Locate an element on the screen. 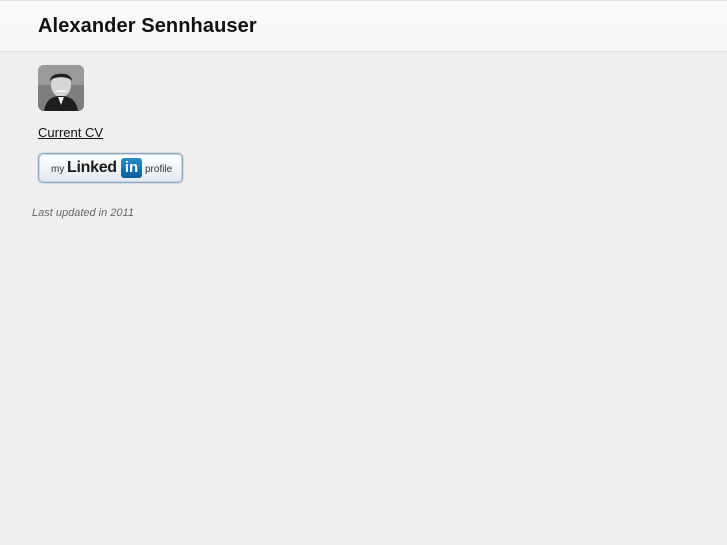  page-title: Alexander Sennhauser is located at coordinates (147, 26).